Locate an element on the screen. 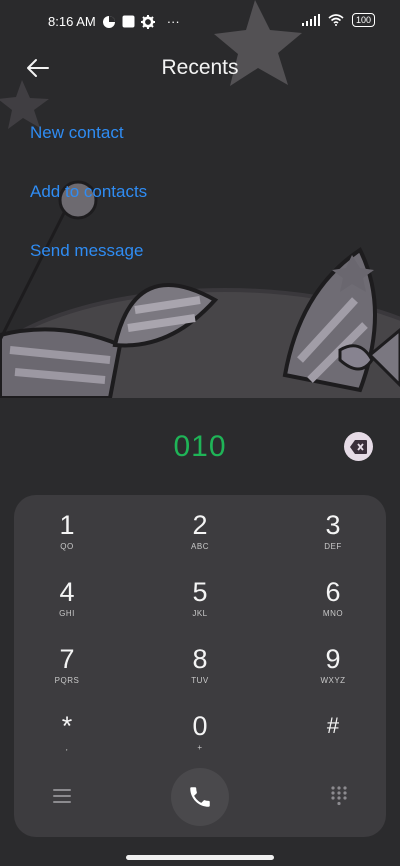 The height and width of the screenshot is (866, 400). key-digit: 0 is located at coordinates (200, 726).